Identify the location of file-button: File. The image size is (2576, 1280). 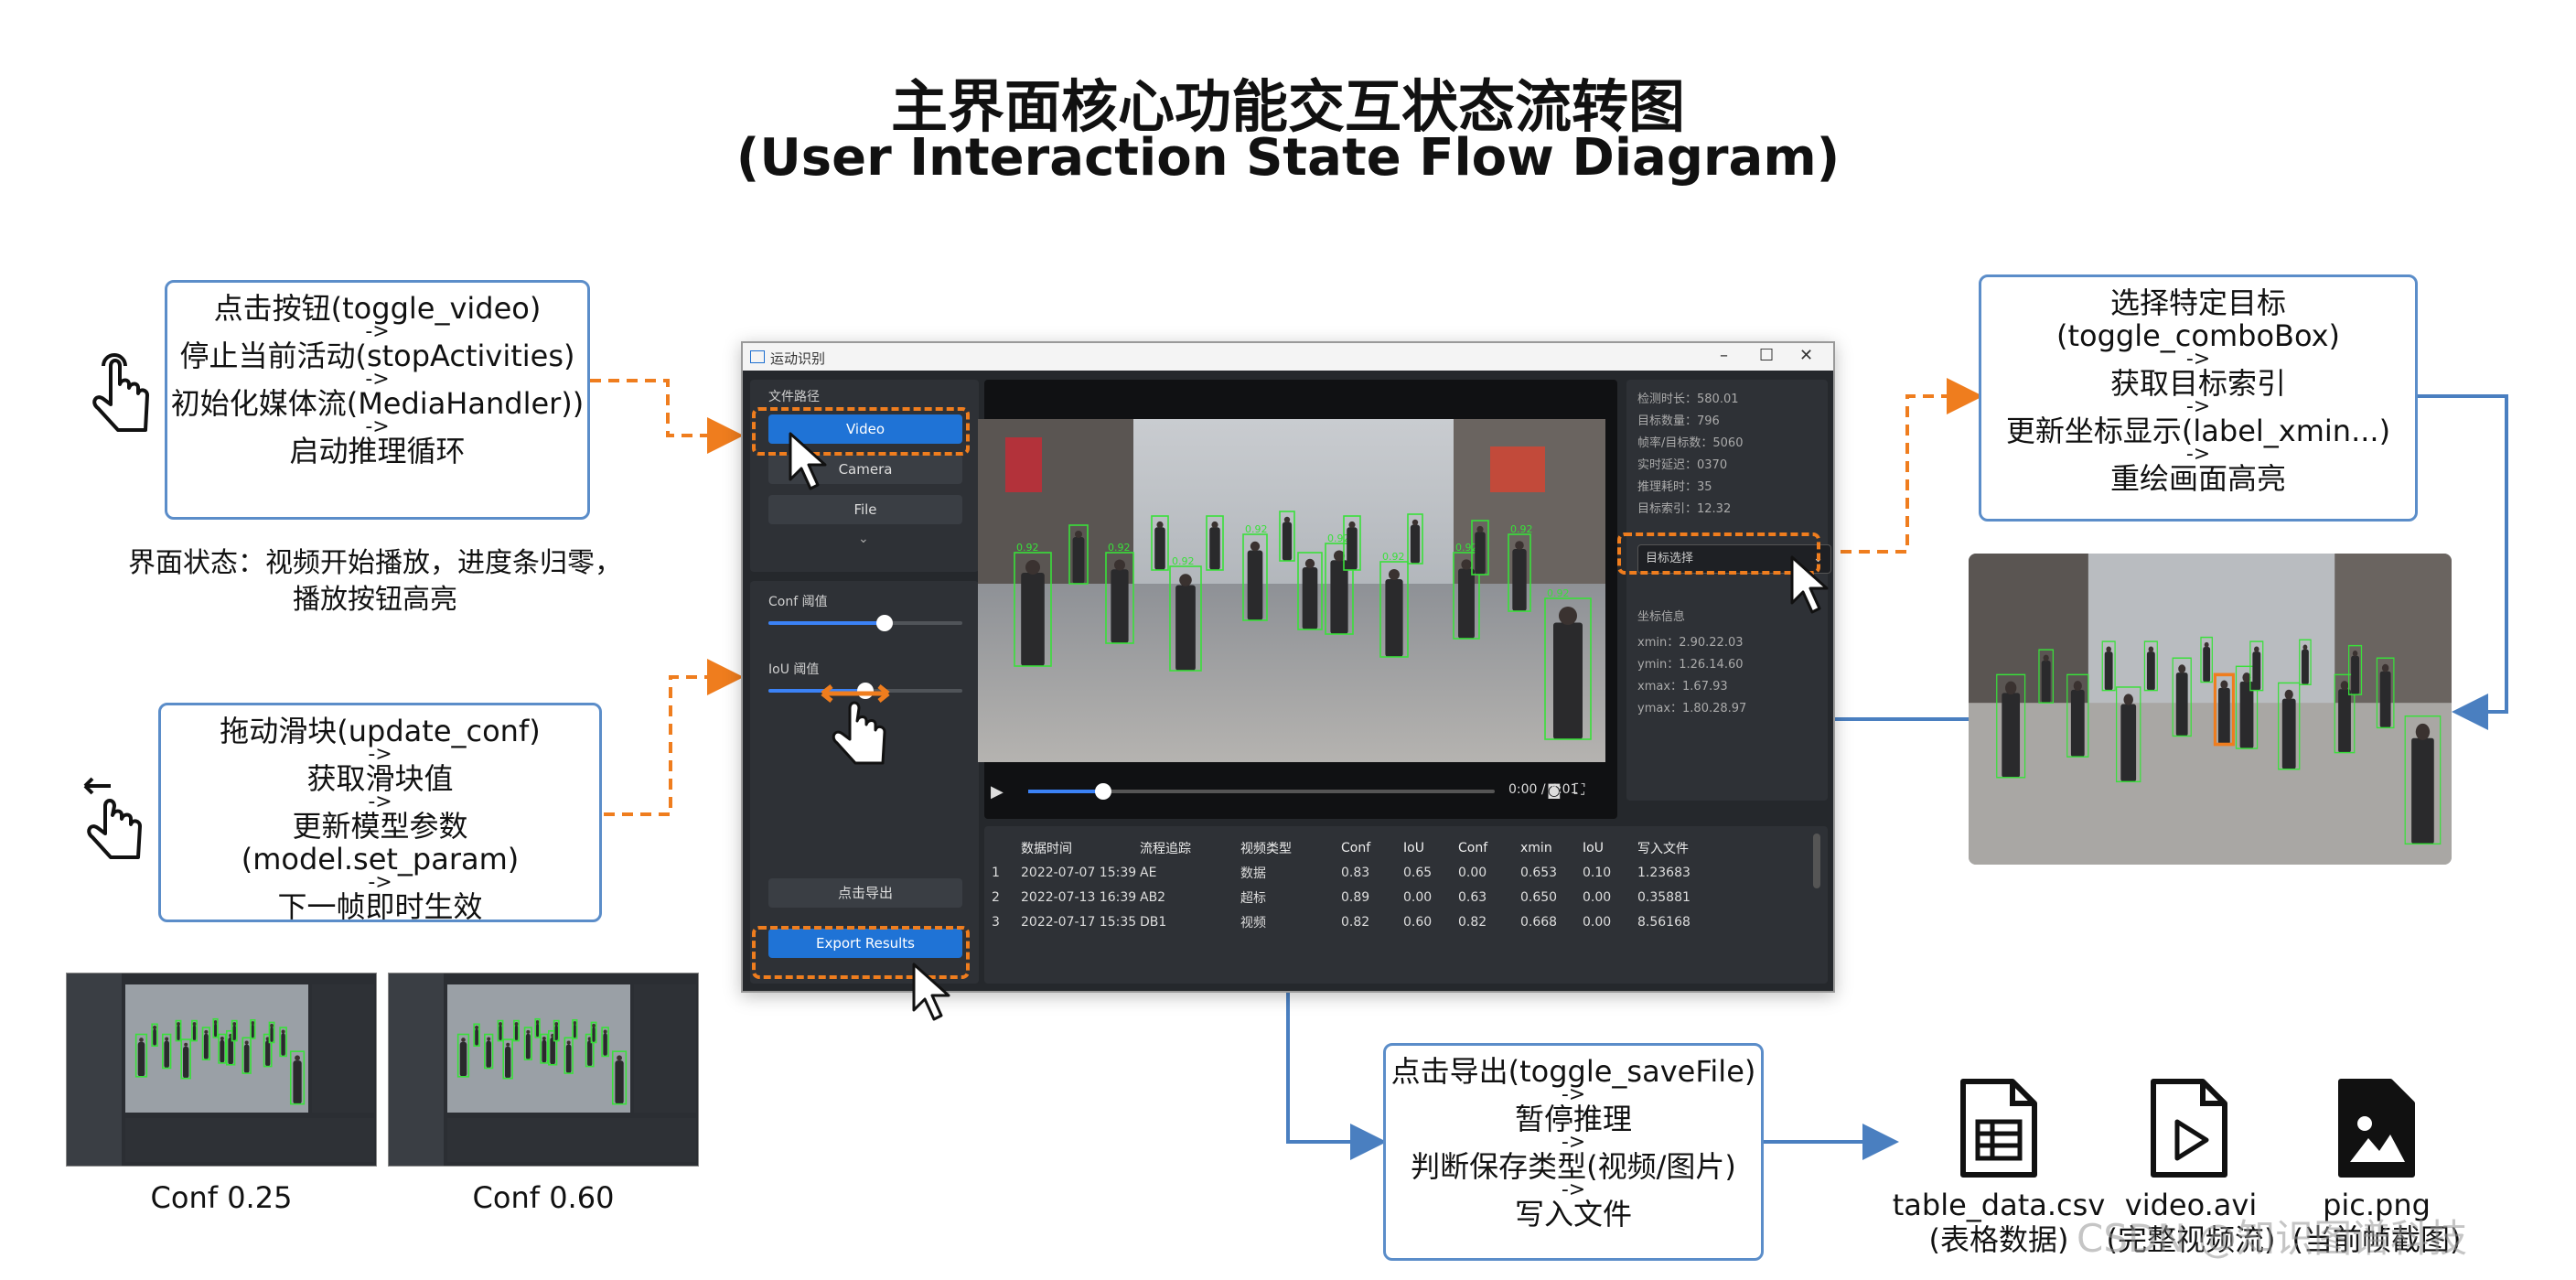
(865, 509).